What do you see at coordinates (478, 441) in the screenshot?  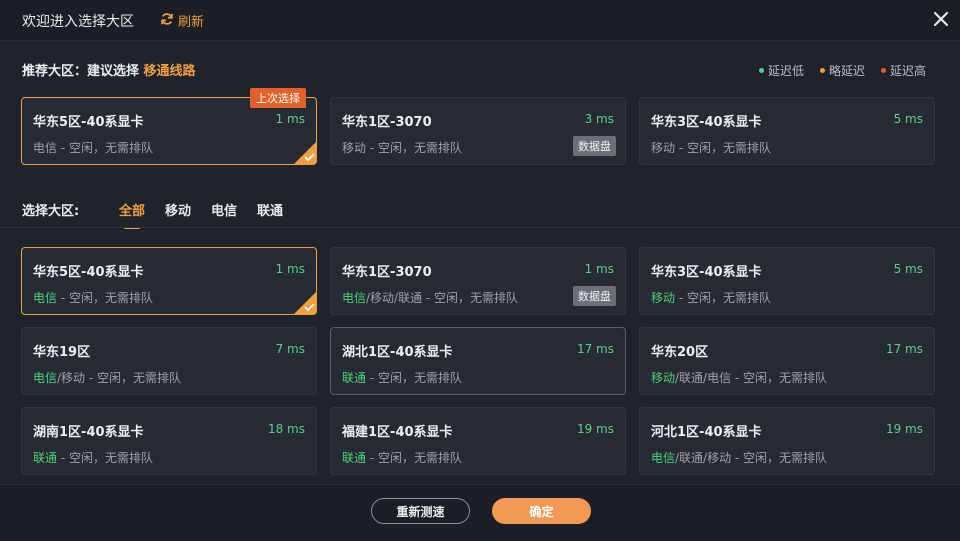 I see `server-card: 福建1区-40系显卡 19 ms 联通 - 空闲，无需排队` at bounding box center [478, 441].